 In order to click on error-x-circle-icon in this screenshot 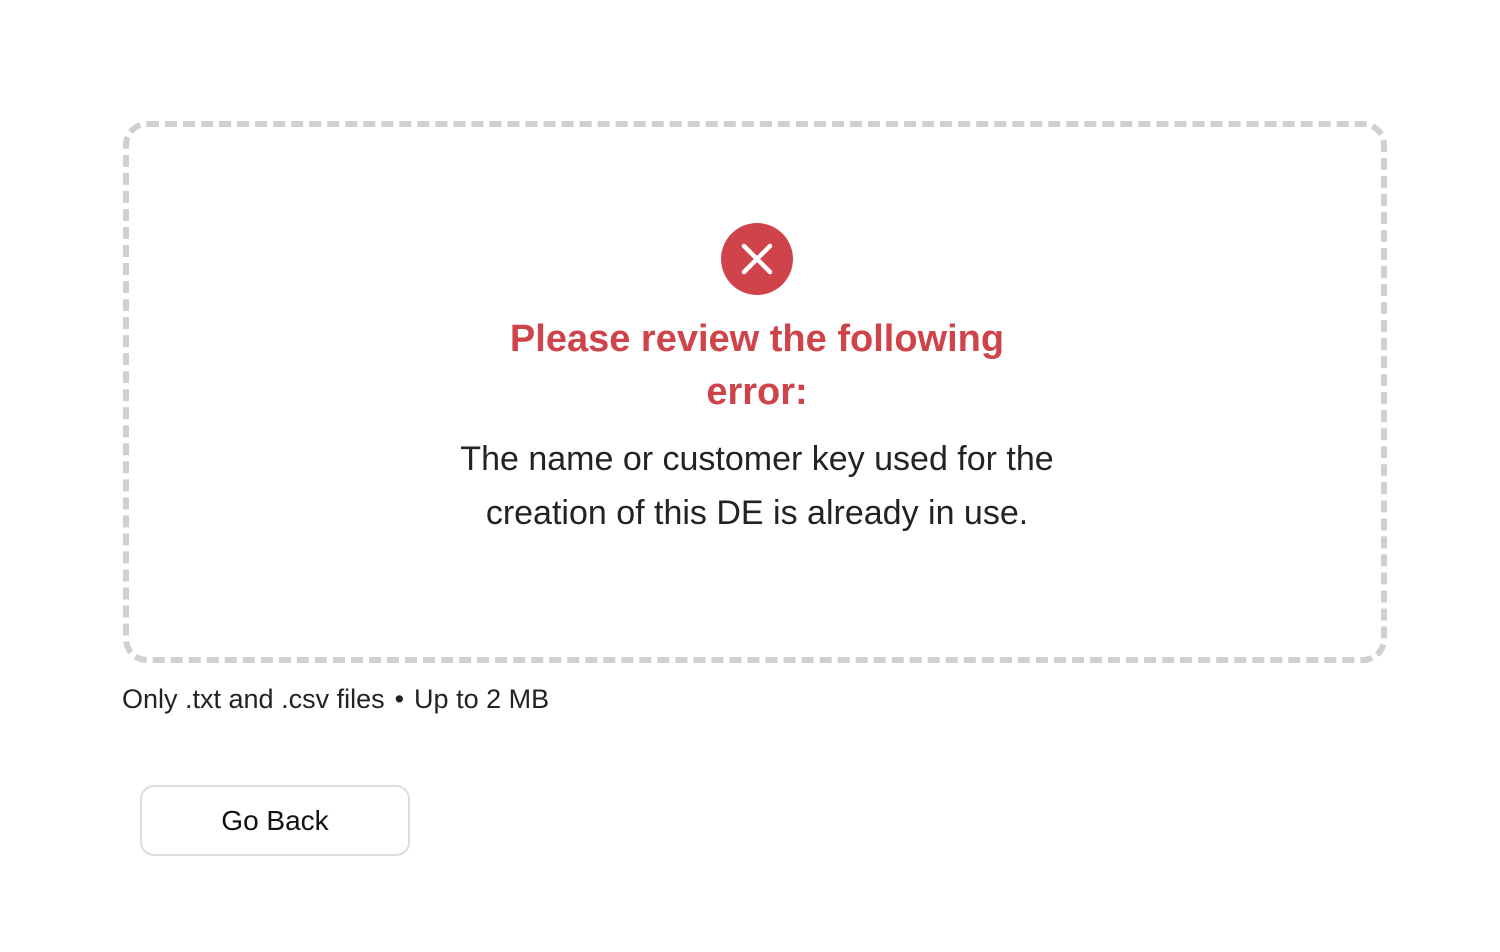, I will do `click(757, 259)`.